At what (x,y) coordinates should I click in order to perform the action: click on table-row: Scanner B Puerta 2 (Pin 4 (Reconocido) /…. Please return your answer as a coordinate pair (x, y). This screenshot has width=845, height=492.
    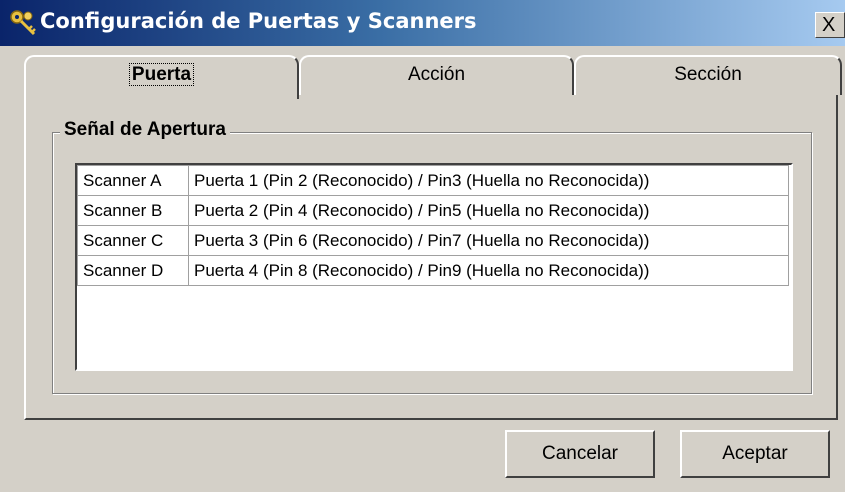
    Looking at the image, I should click on (433, 210).